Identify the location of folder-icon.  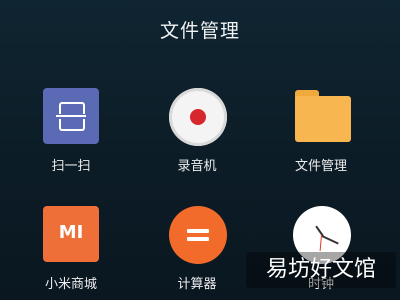
(322, 116).